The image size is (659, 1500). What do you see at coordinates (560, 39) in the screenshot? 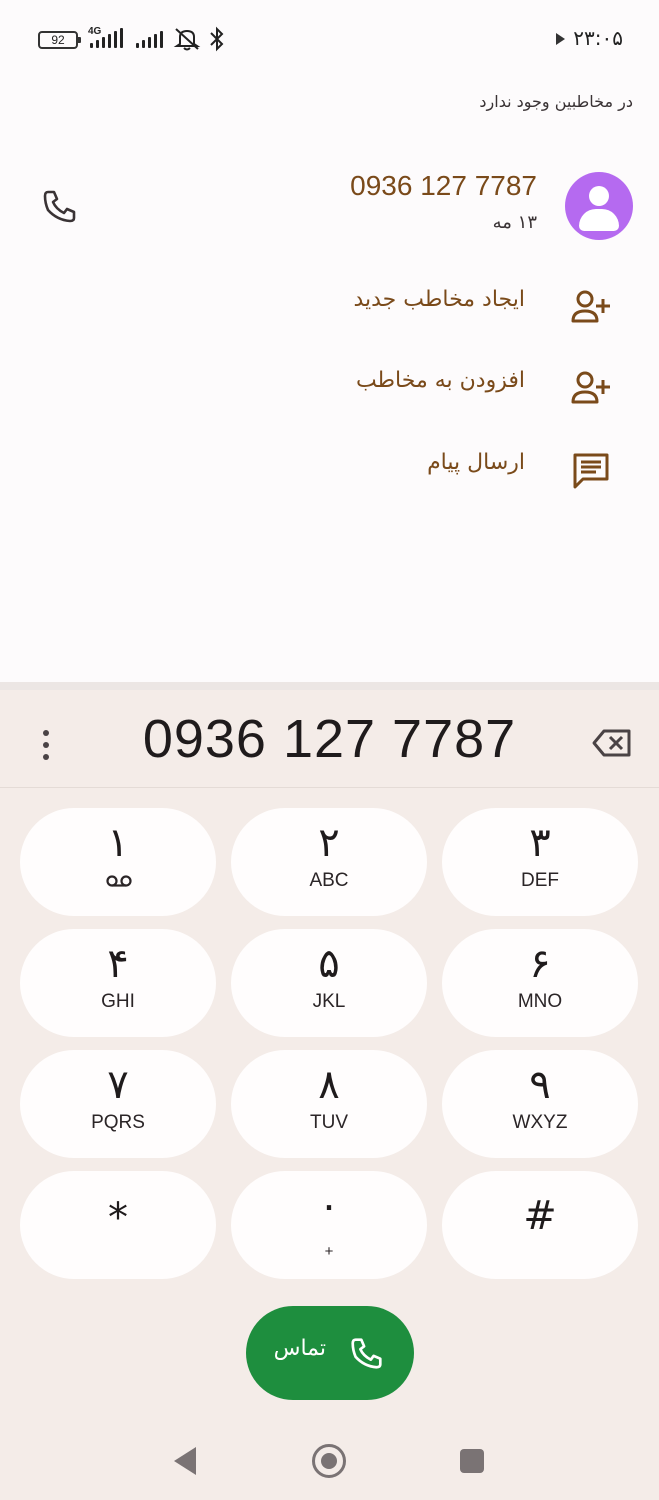
I see `play-icon` at bounding box center [560, 39].